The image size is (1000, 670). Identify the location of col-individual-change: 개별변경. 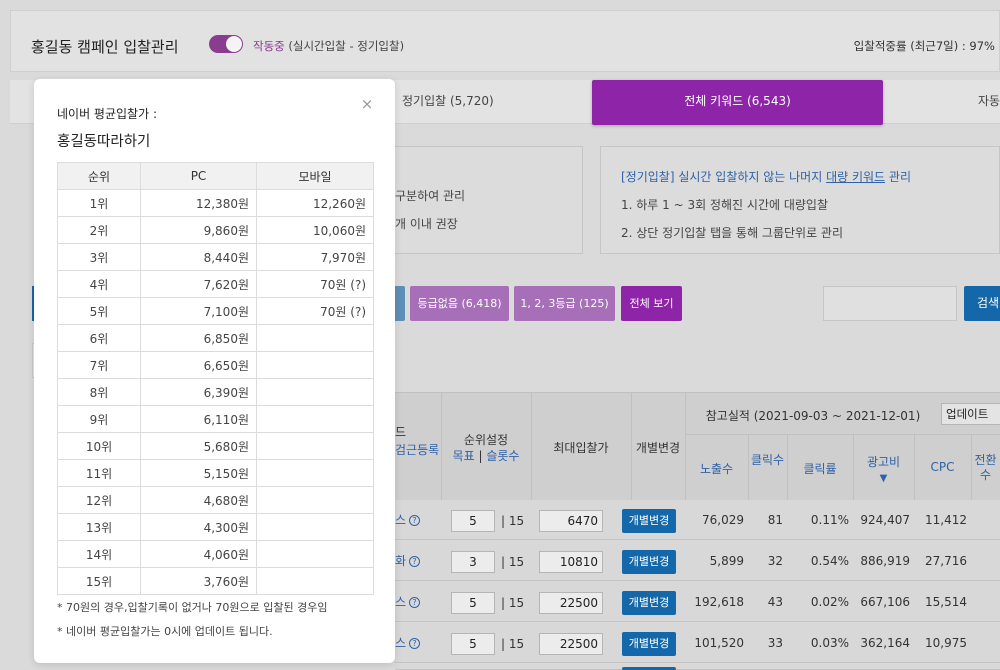
(658, 448).